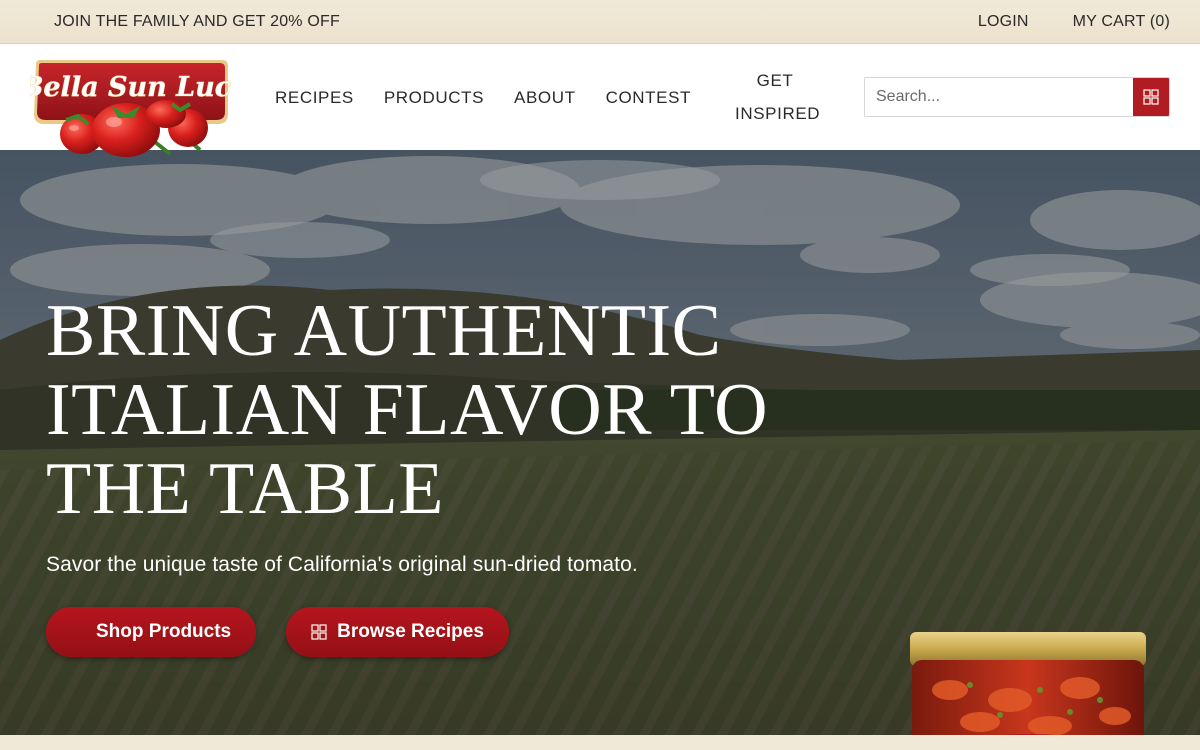 Image resolution: width=1200 pixels, height=750 pixels. I want to click on nav-products: PRODUCTS, so click(434, 97).